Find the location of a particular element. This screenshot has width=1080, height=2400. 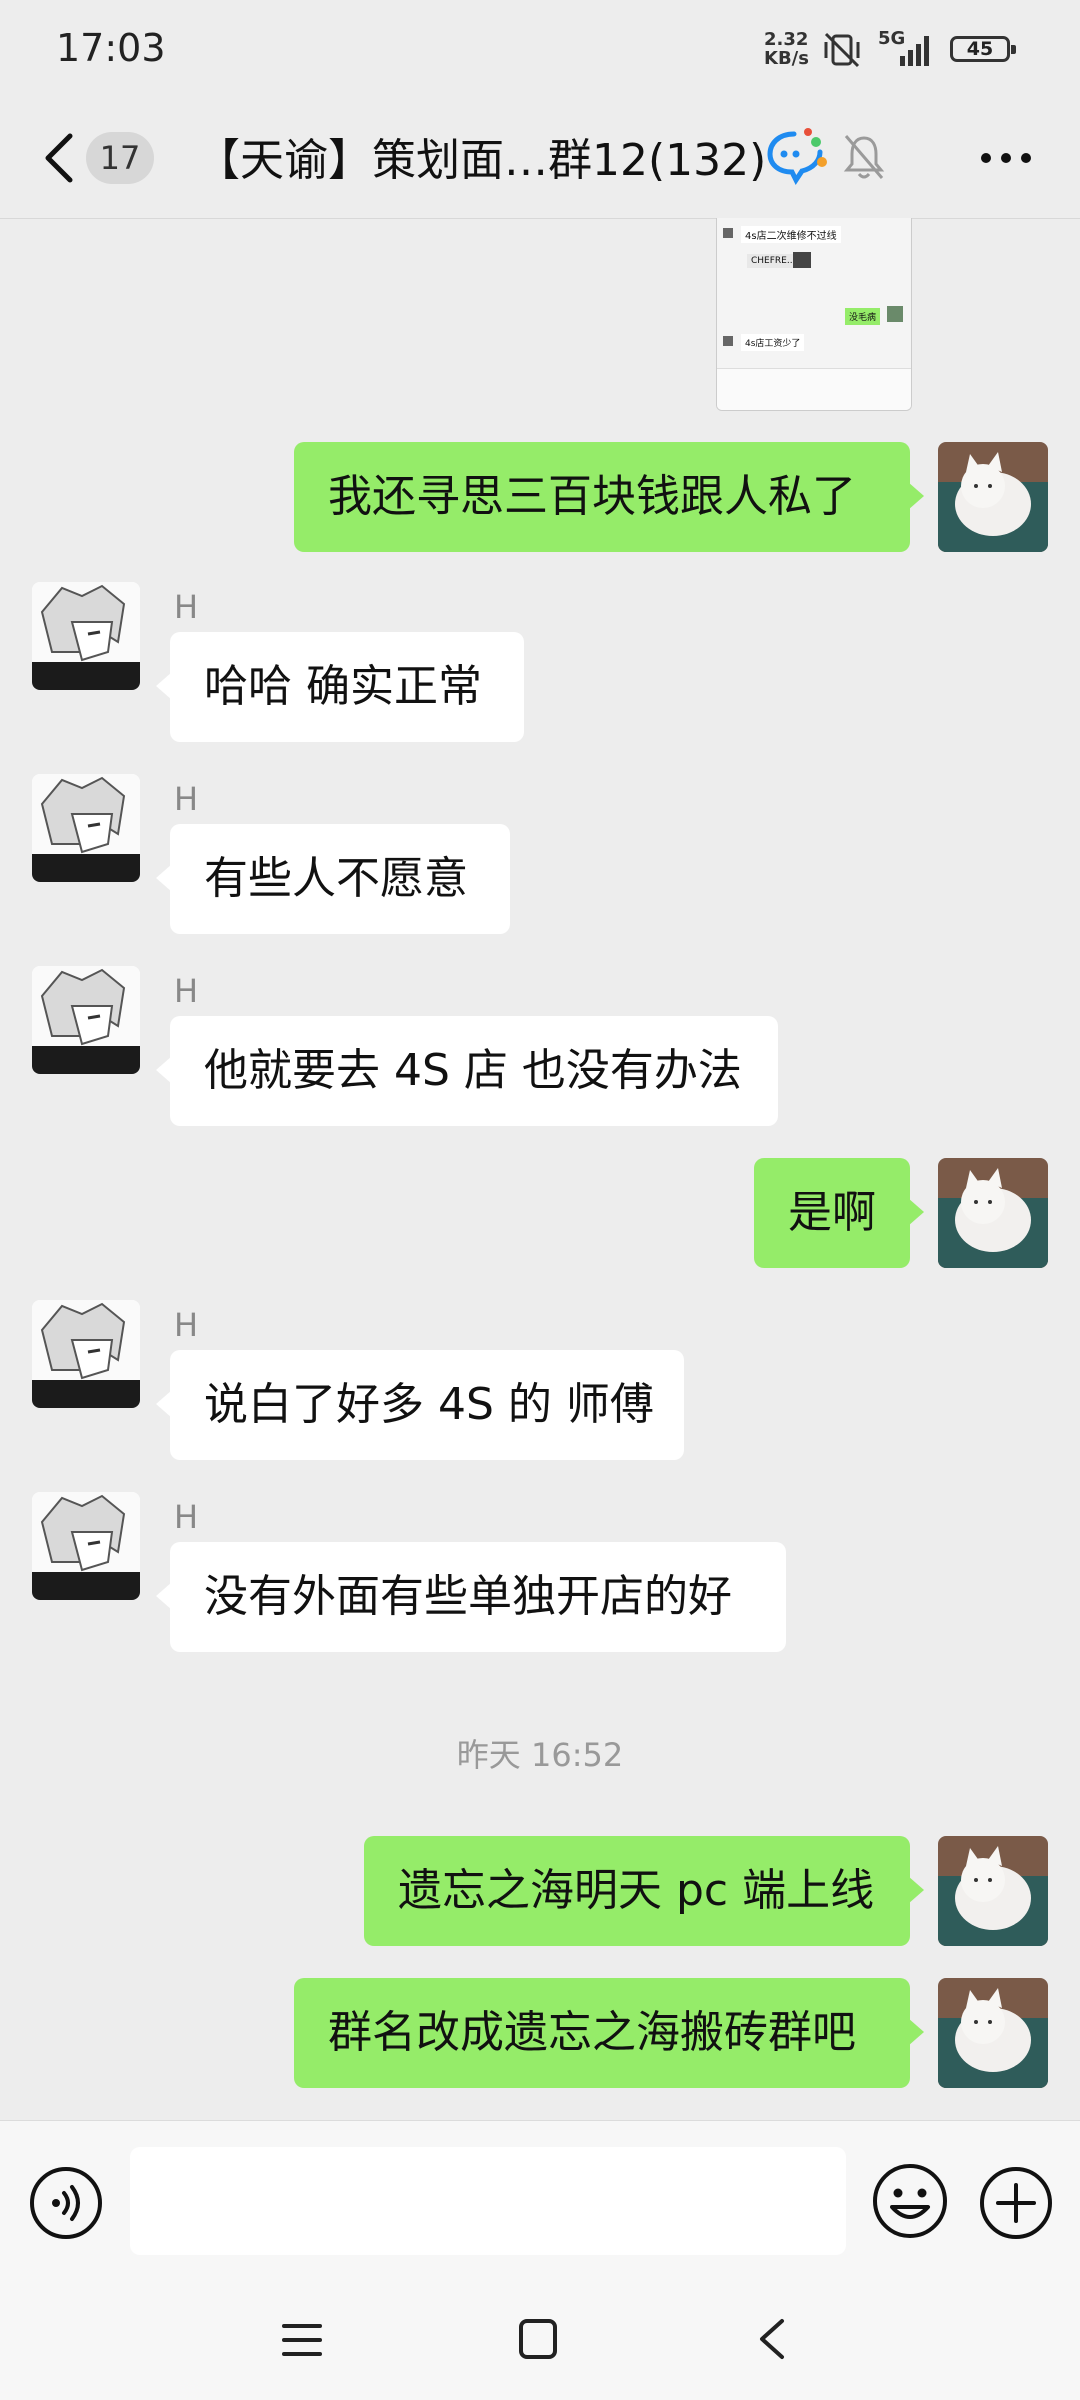

menu-lines-icon is located at coordinates (302, 2340).